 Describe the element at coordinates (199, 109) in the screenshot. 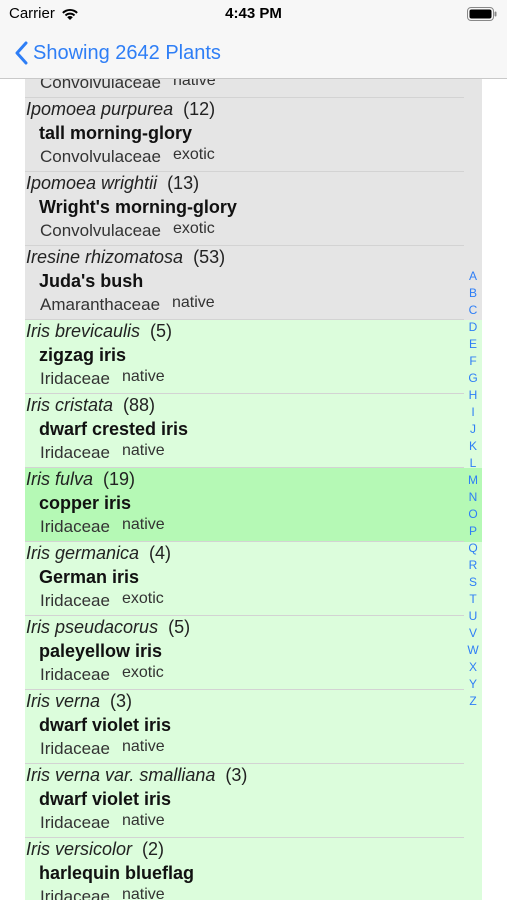

I see `observation-count: (12)` at that location.